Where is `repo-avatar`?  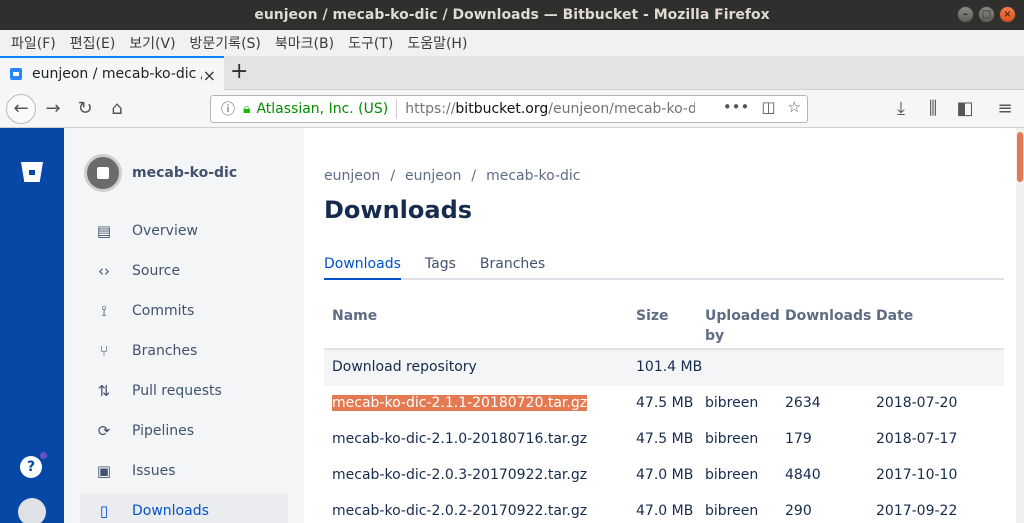
repo-avatar is located at coordinates (103, 173).